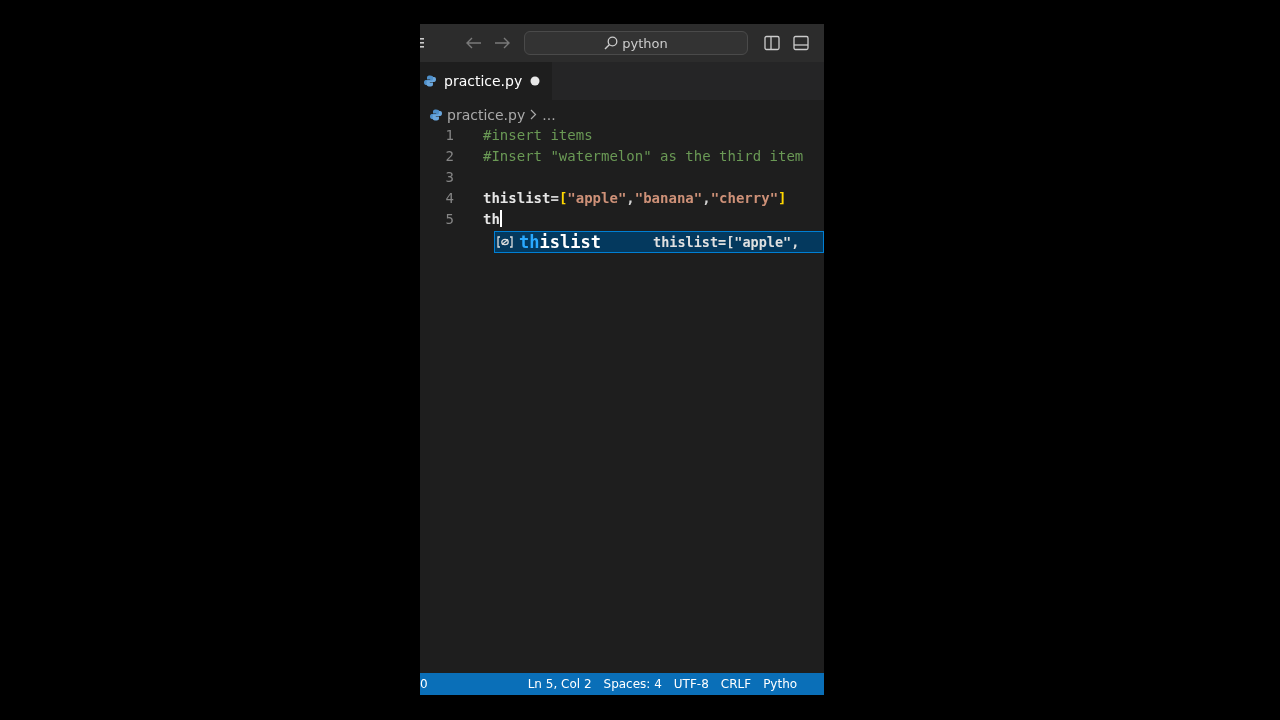  Describe the element at coordinates (517, 197) in the screenshot. I see `code-identifier: thislist` at that location.